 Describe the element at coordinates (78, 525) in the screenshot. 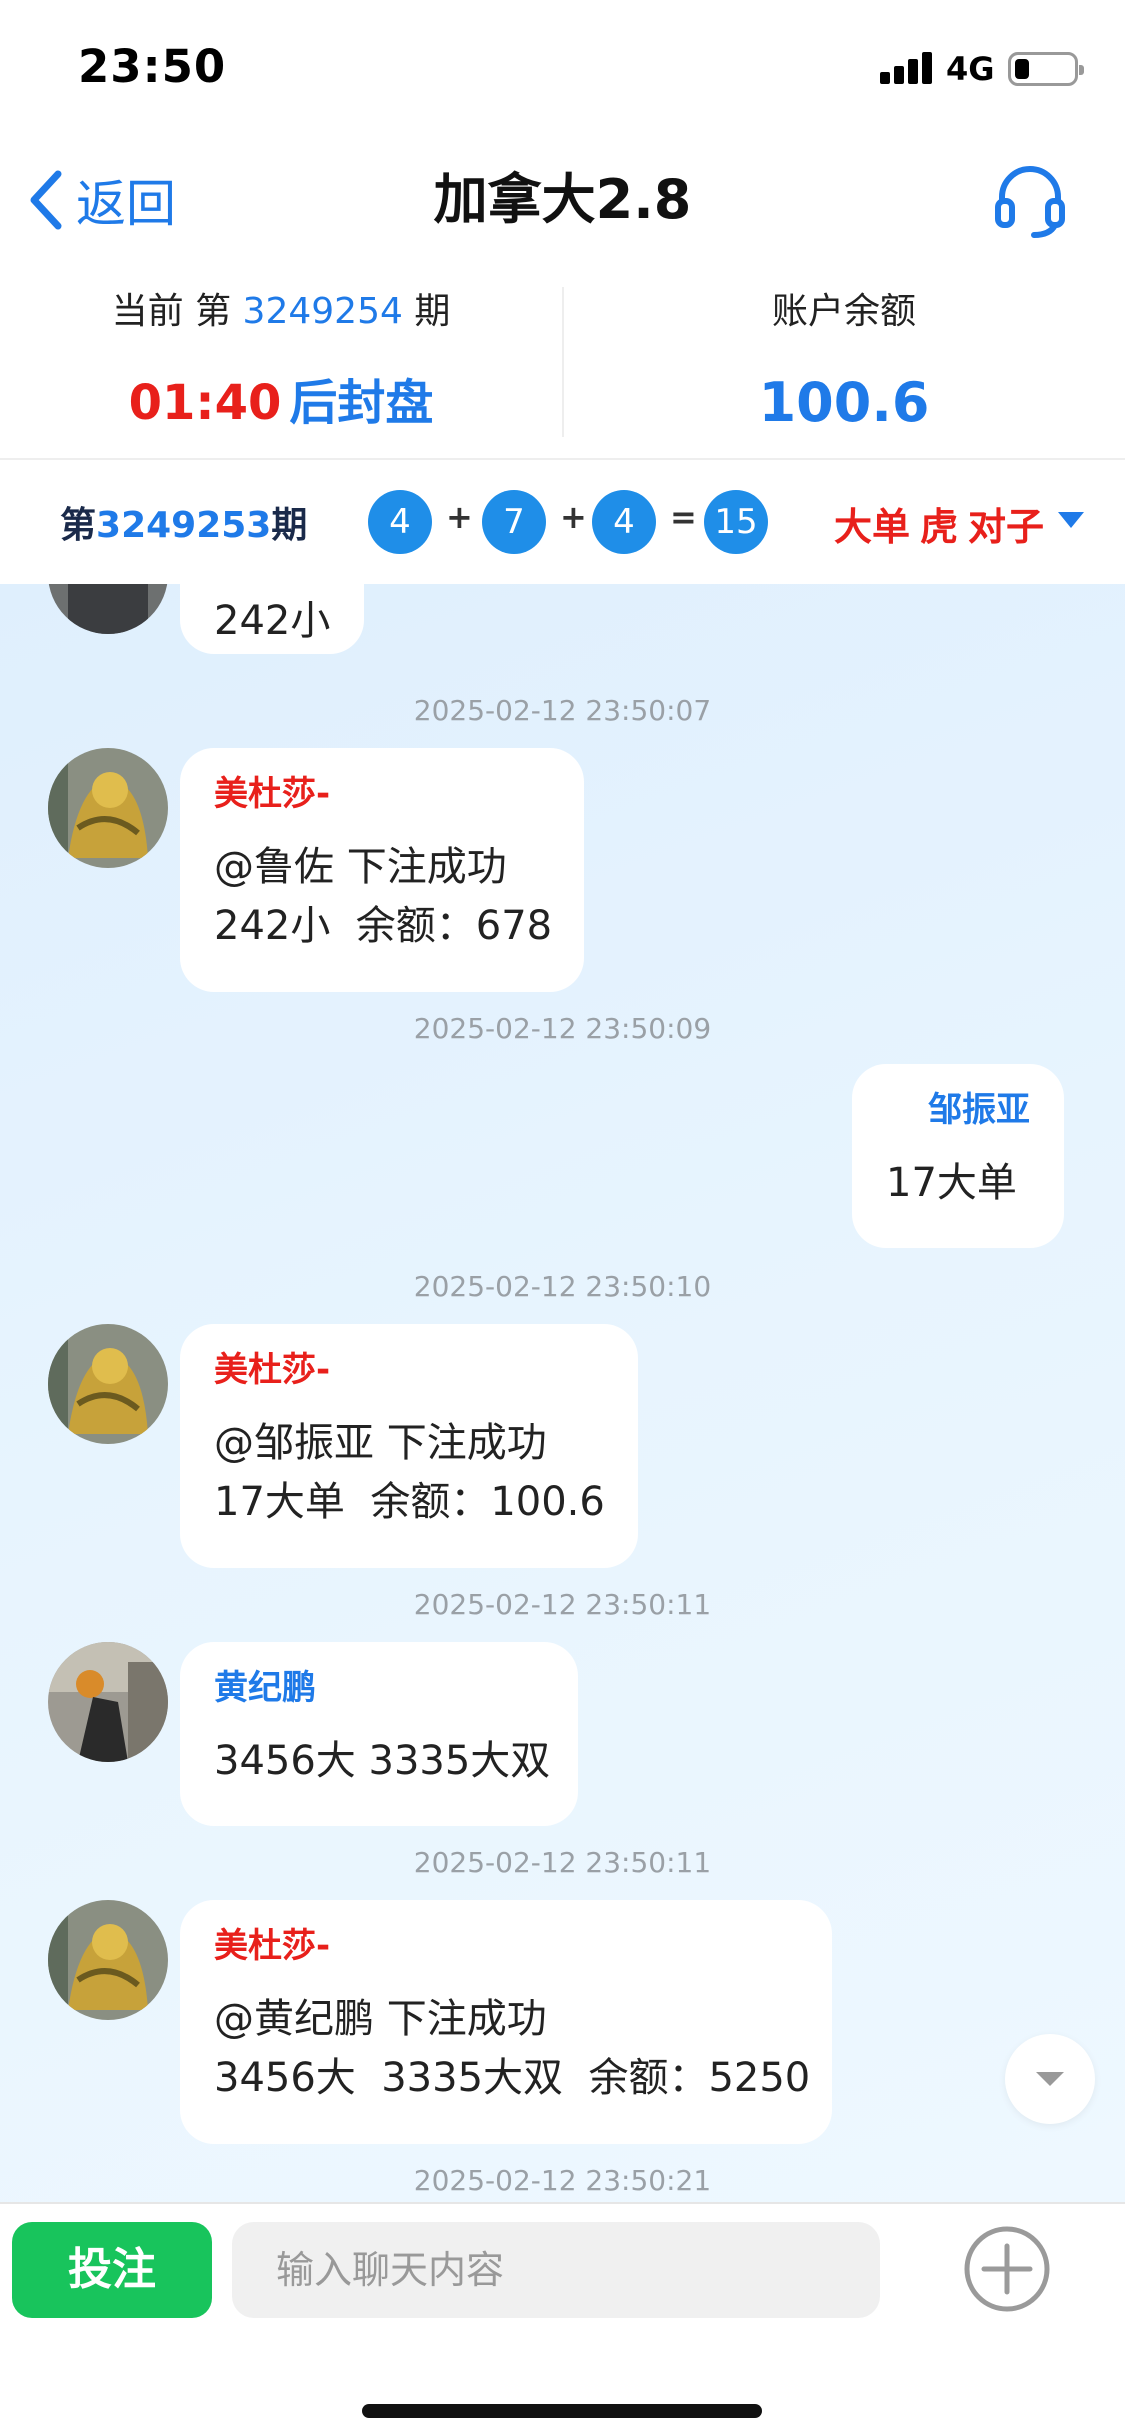

I see `last-period-prefix: 第` at that location.